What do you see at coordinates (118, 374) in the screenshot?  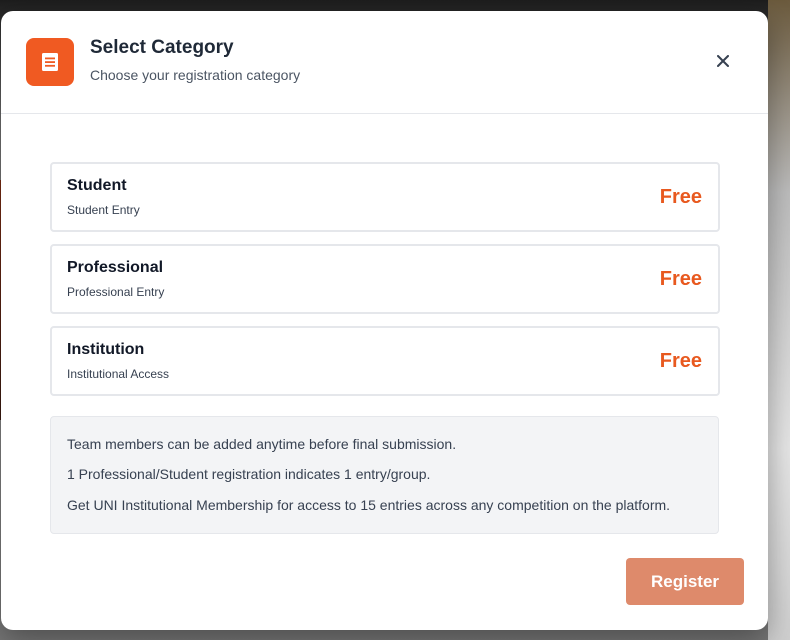 I see `category-description: Institutional Access` at bounding box center [118, 374].